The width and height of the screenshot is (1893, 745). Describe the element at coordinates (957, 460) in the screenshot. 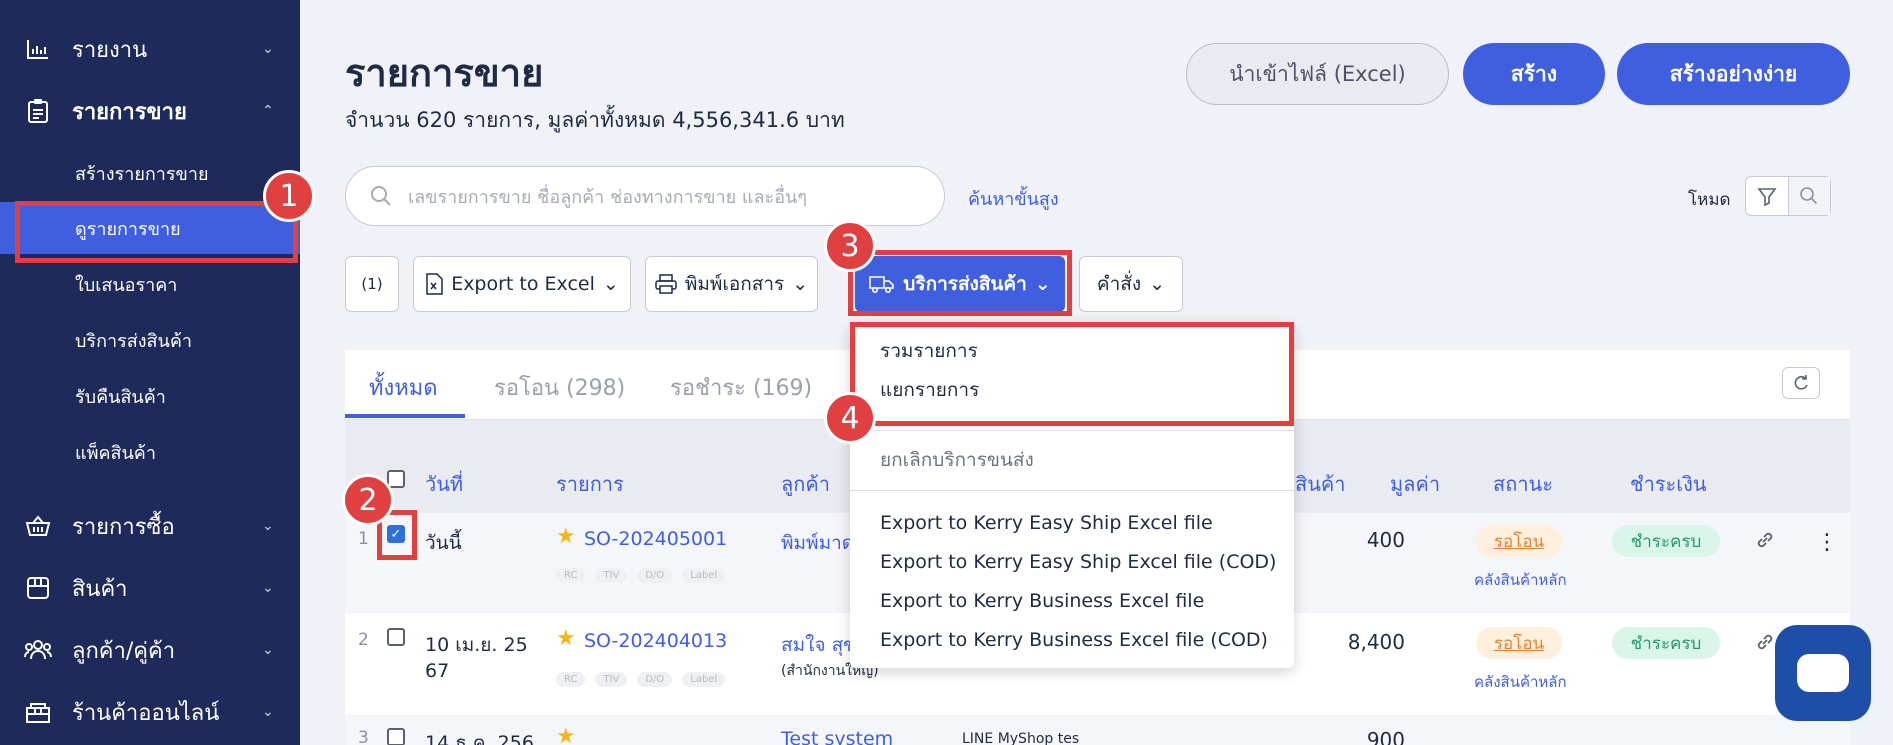

I see `menu-item-cancel-shipping: ยกเลิกบริการขนส่ง` at that location.